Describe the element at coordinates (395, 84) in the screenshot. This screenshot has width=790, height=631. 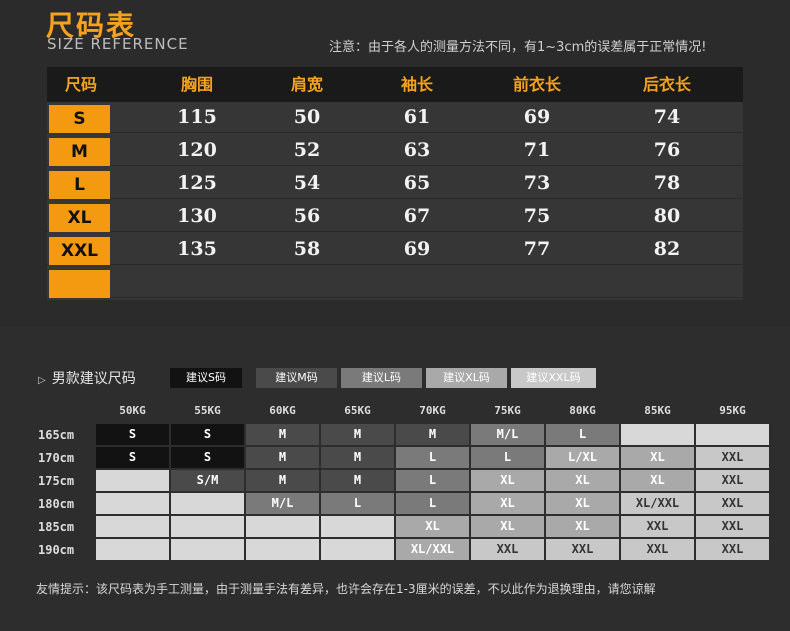
I see `size-table-header: 尺码 胸围 肩宽 袖长 前衣长 后衣长` at that location.